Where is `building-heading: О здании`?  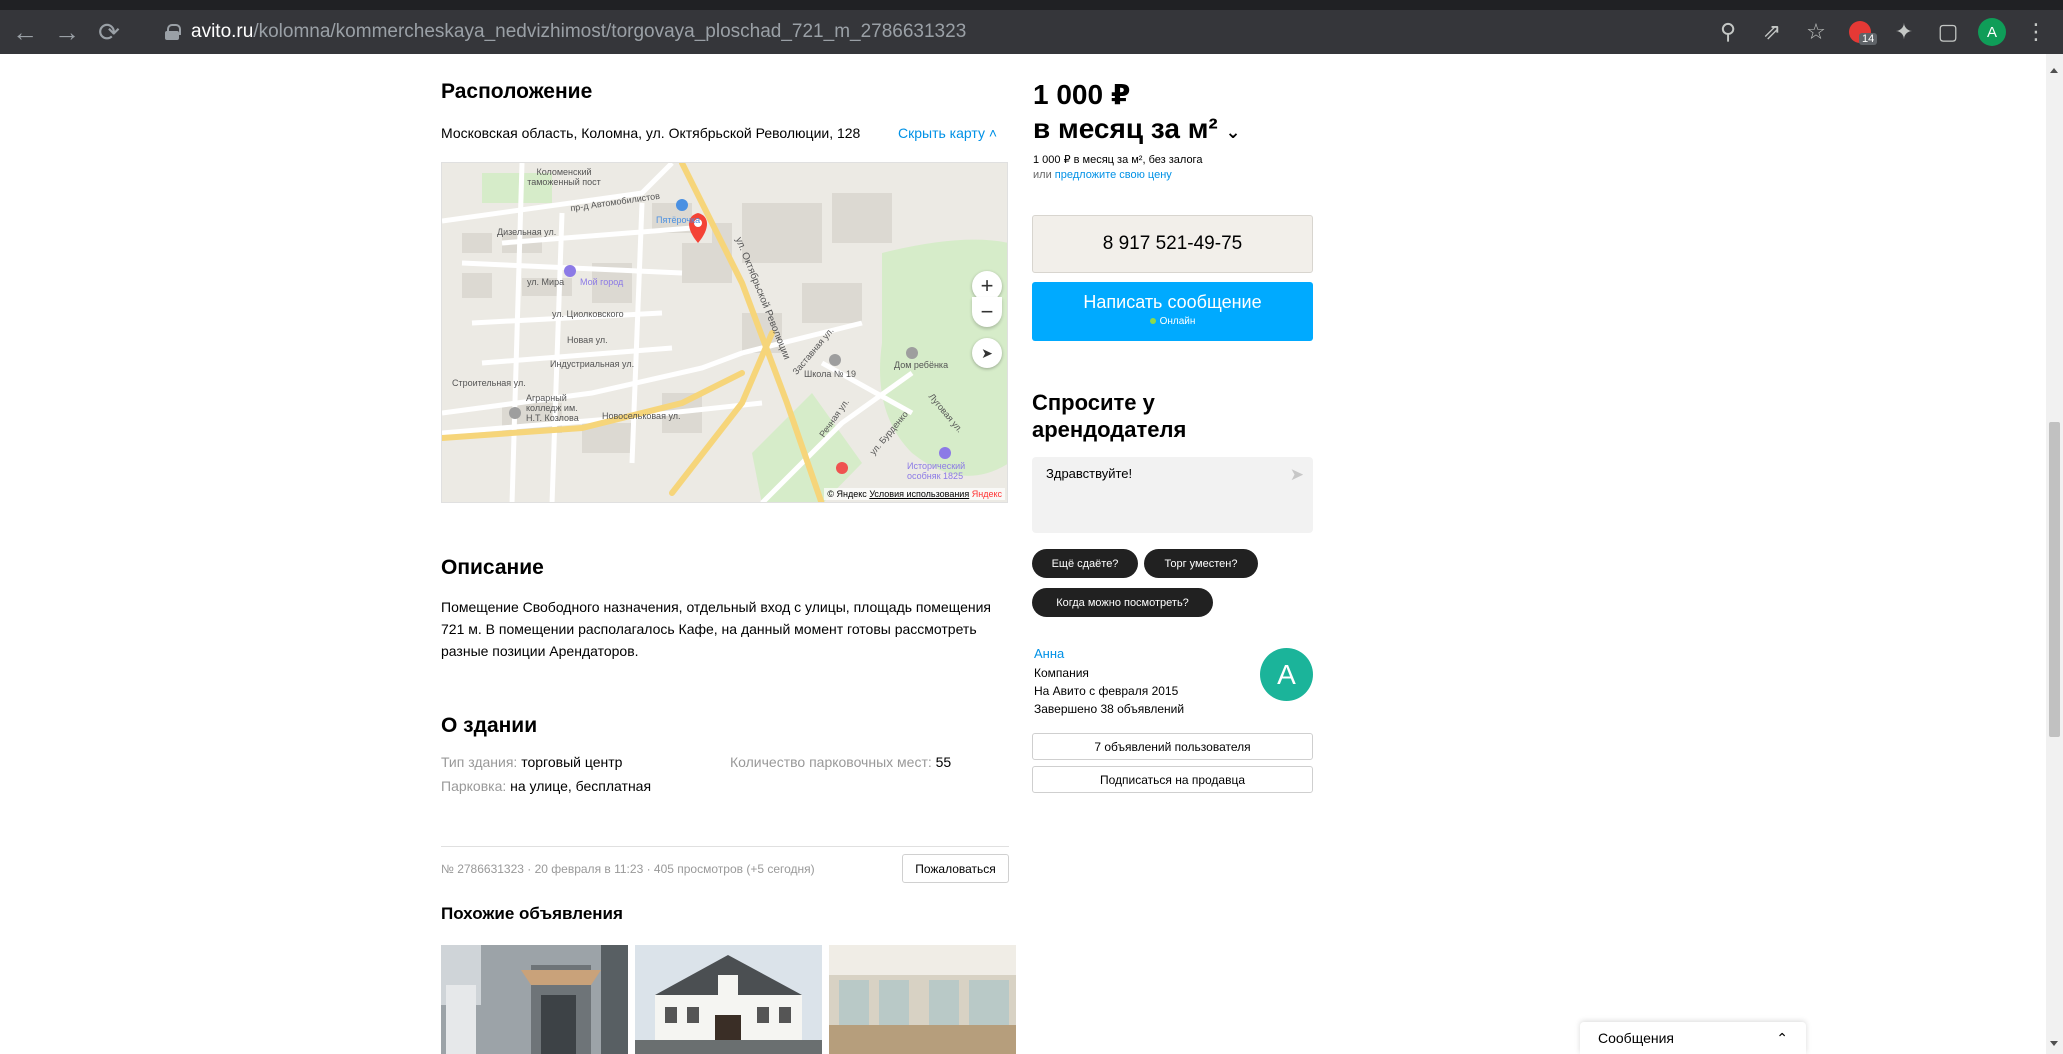 building-heading: О здании is located at coordinates (489, 725).